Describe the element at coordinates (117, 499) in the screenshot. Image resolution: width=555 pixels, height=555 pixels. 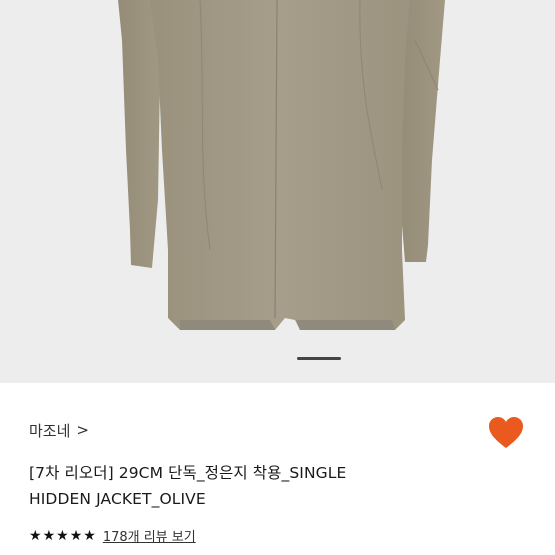
I see `product-title-line2: HIDDEN JACKET_OLIVE` at that location.